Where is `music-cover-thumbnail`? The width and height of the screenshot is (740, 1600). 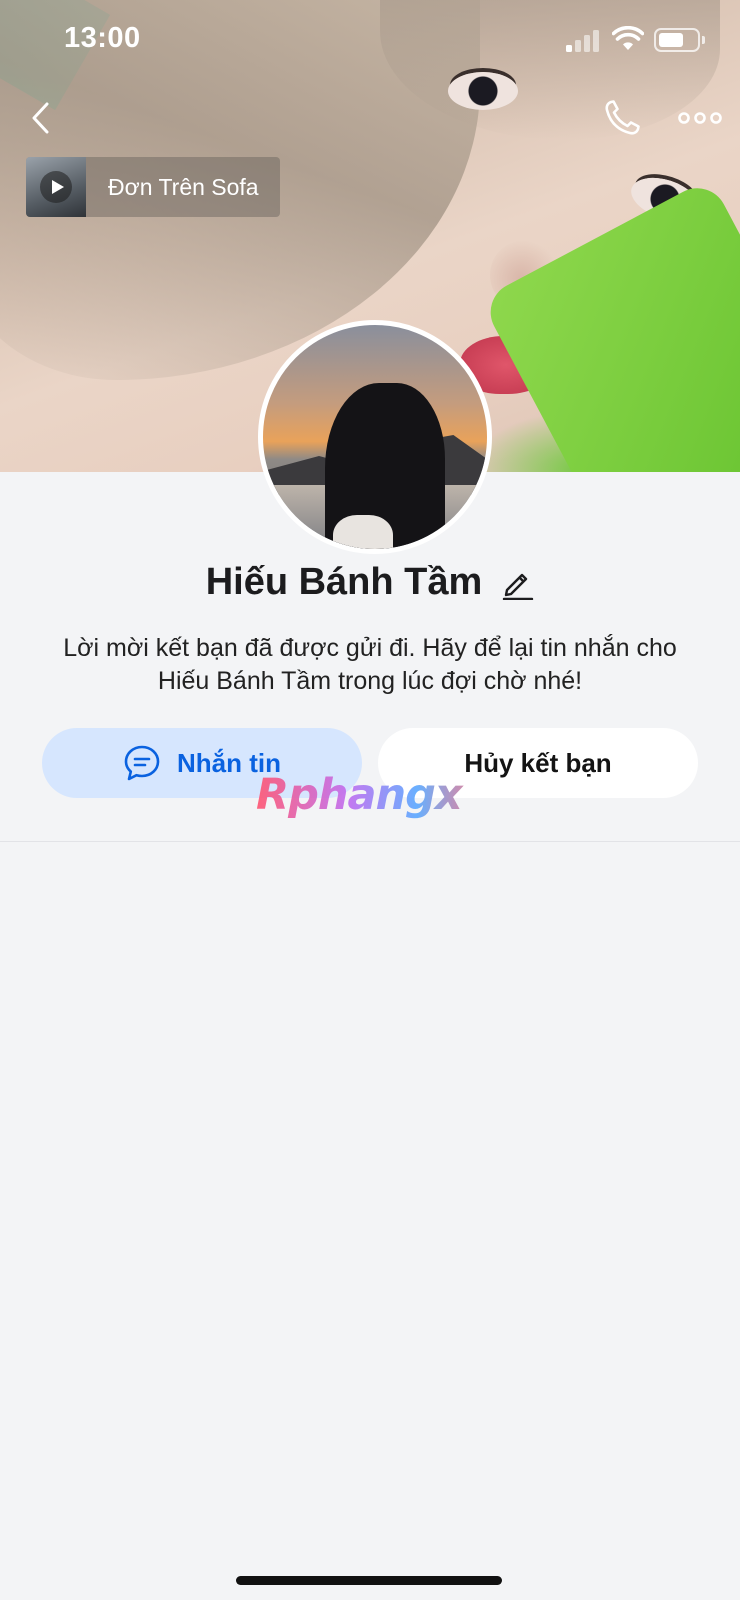 music-cover-thumbnail is located at coordinates (56, 187).